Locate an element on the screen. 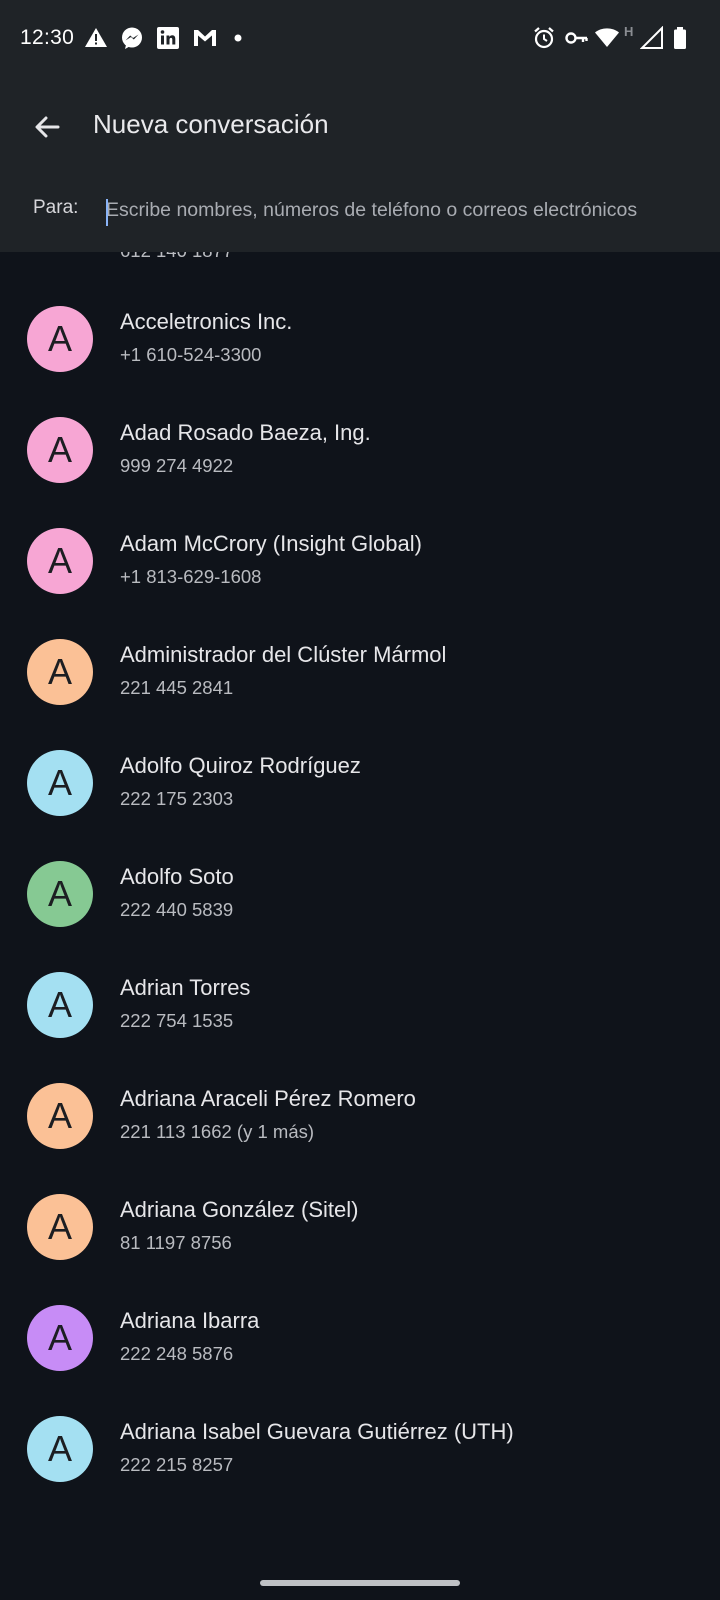  text-cursor is located at coordinates (107, 212).